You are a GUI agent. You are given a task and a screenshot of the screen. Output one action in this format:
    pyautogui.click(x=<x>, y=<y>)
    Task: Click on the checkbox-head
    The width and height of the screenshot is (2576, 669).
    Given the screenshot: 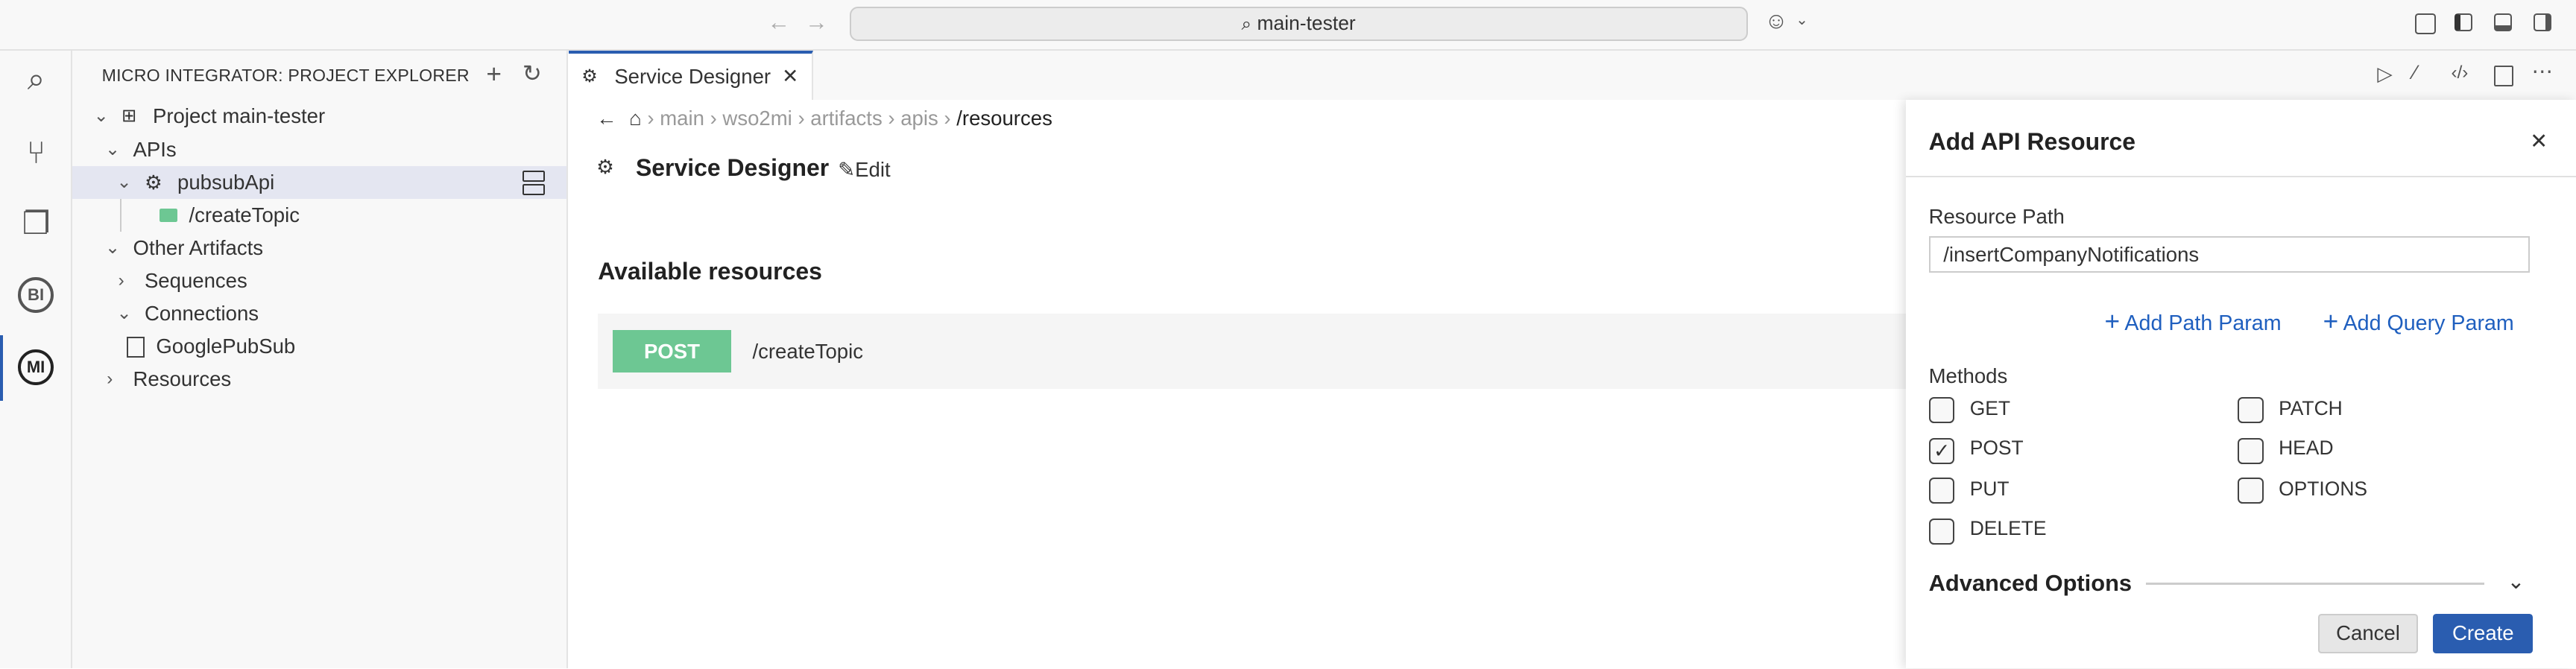 What is the action you would take?
    pyautogui.click(x=2250, y=451)
    